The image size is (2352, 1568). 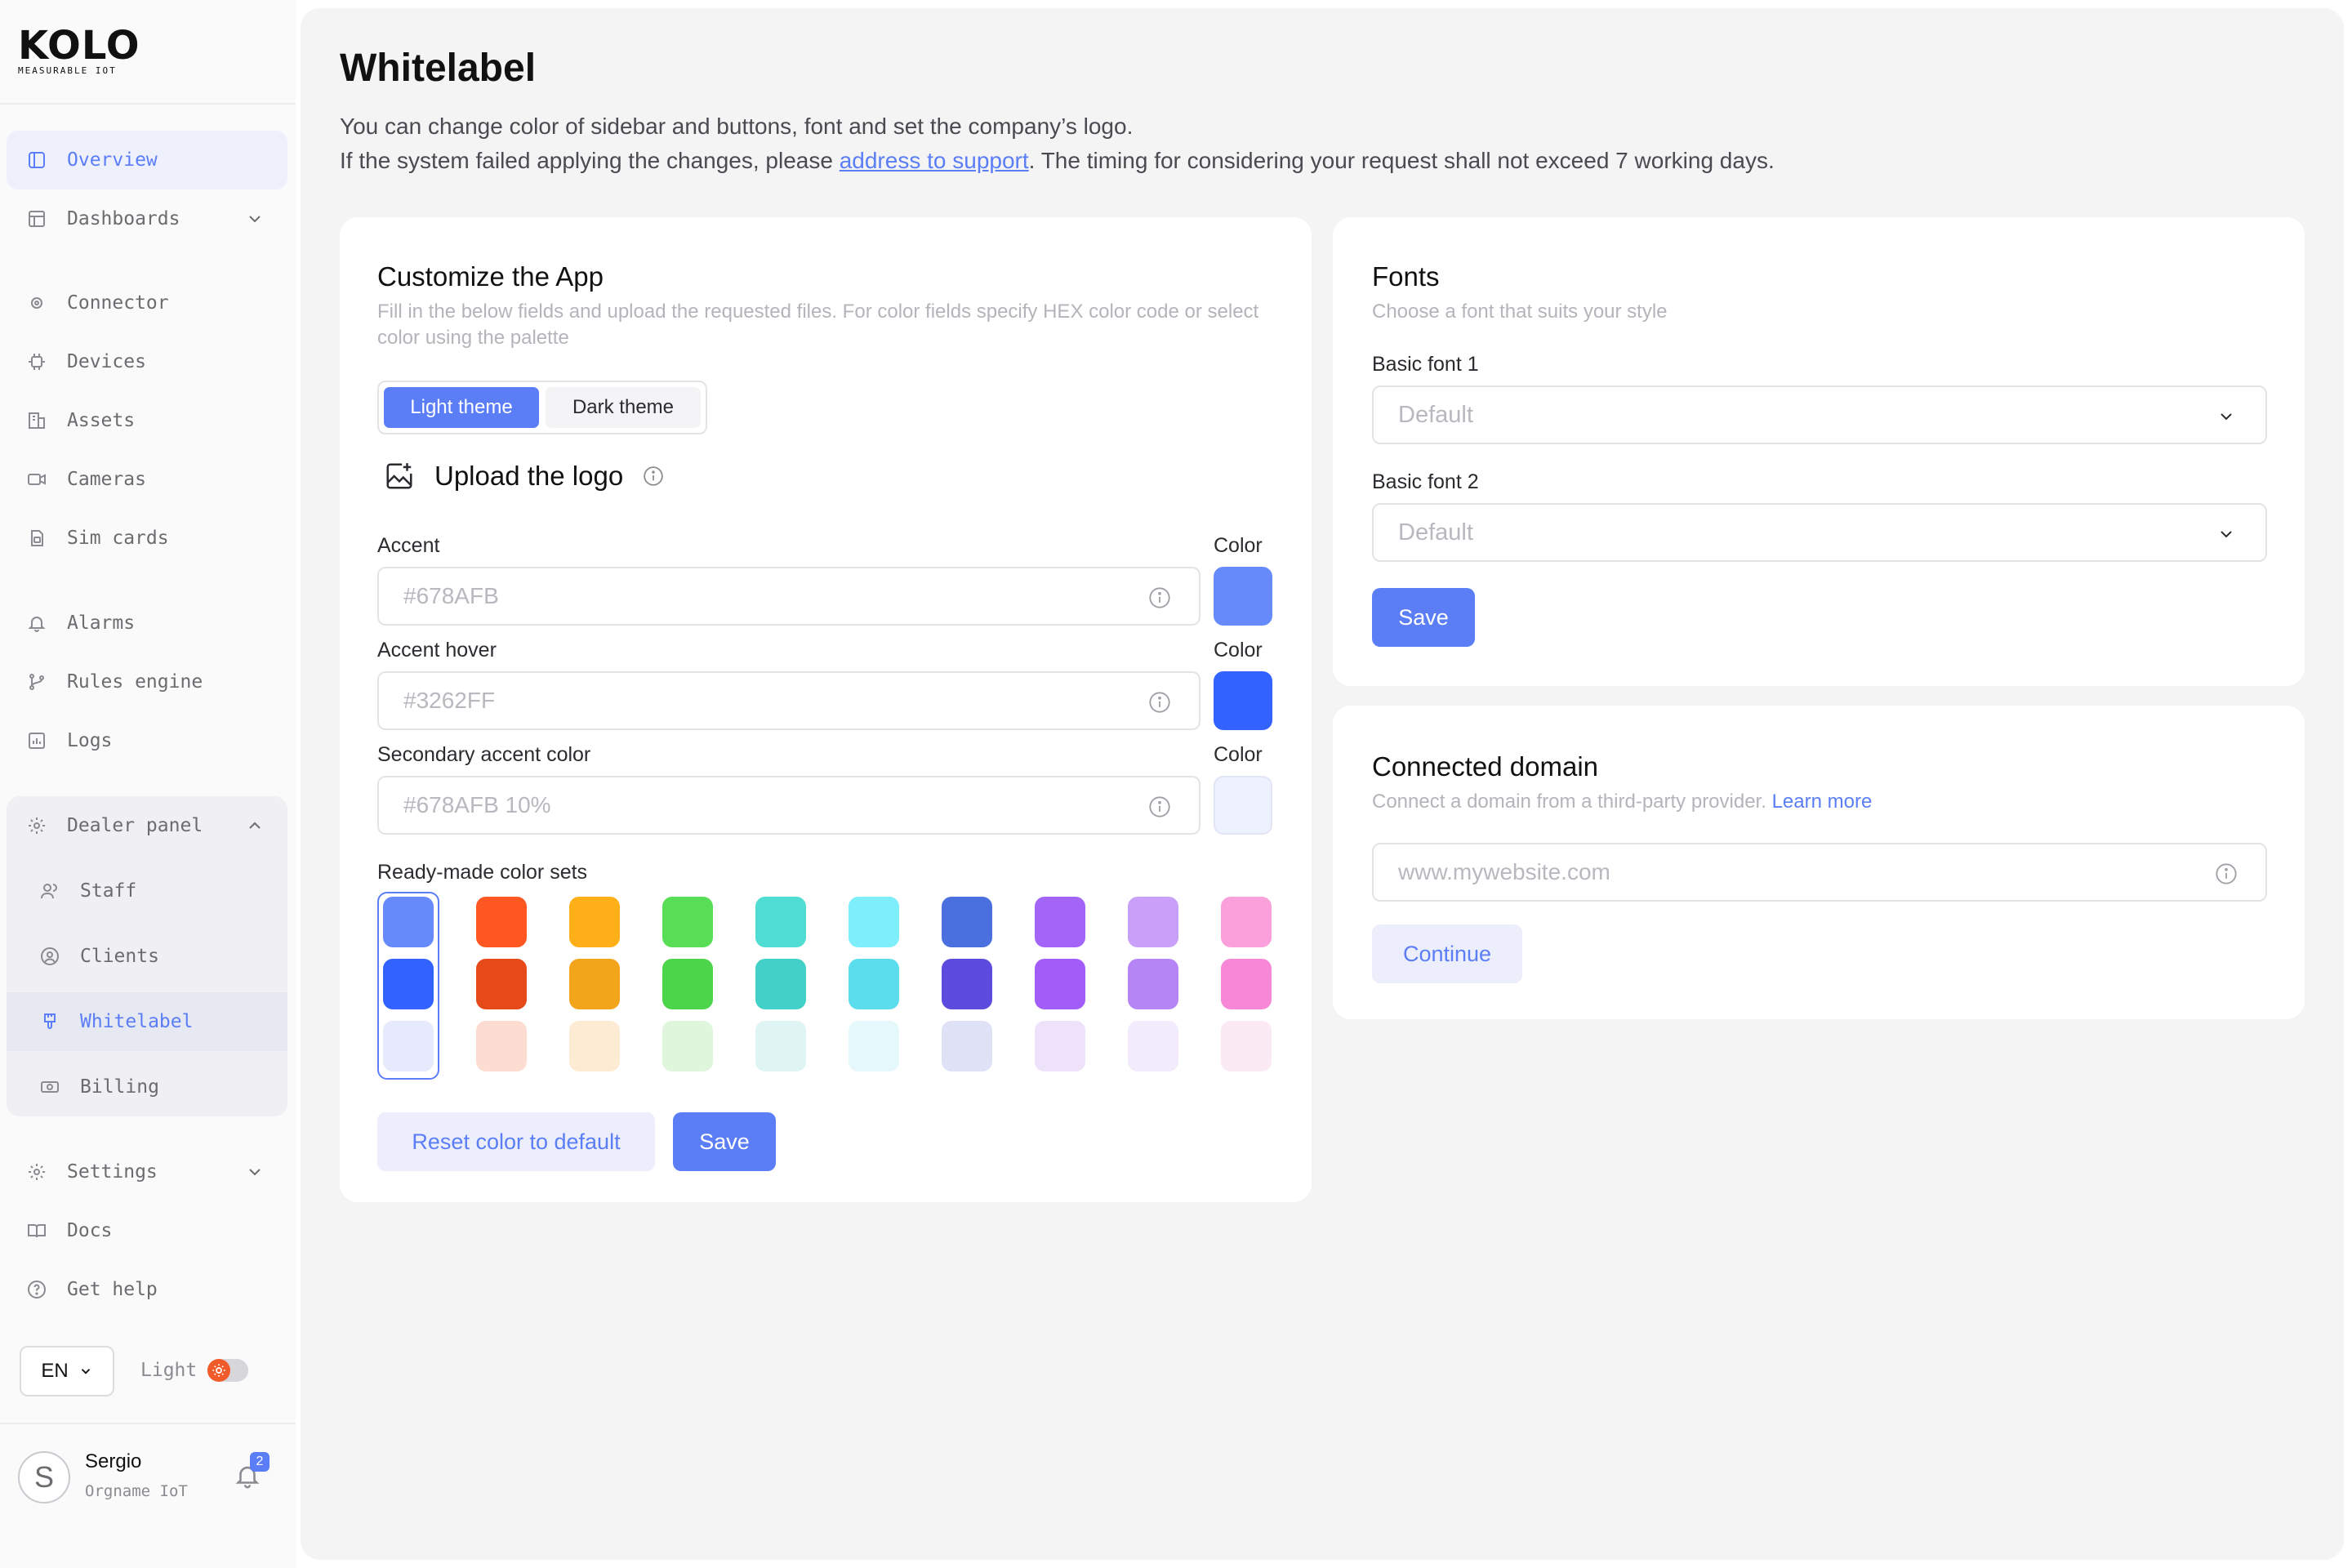 What do you see at coordinates (55, 1371) in the screenshot?
I see `language-value: EN` at bounding box center [55, 1371].